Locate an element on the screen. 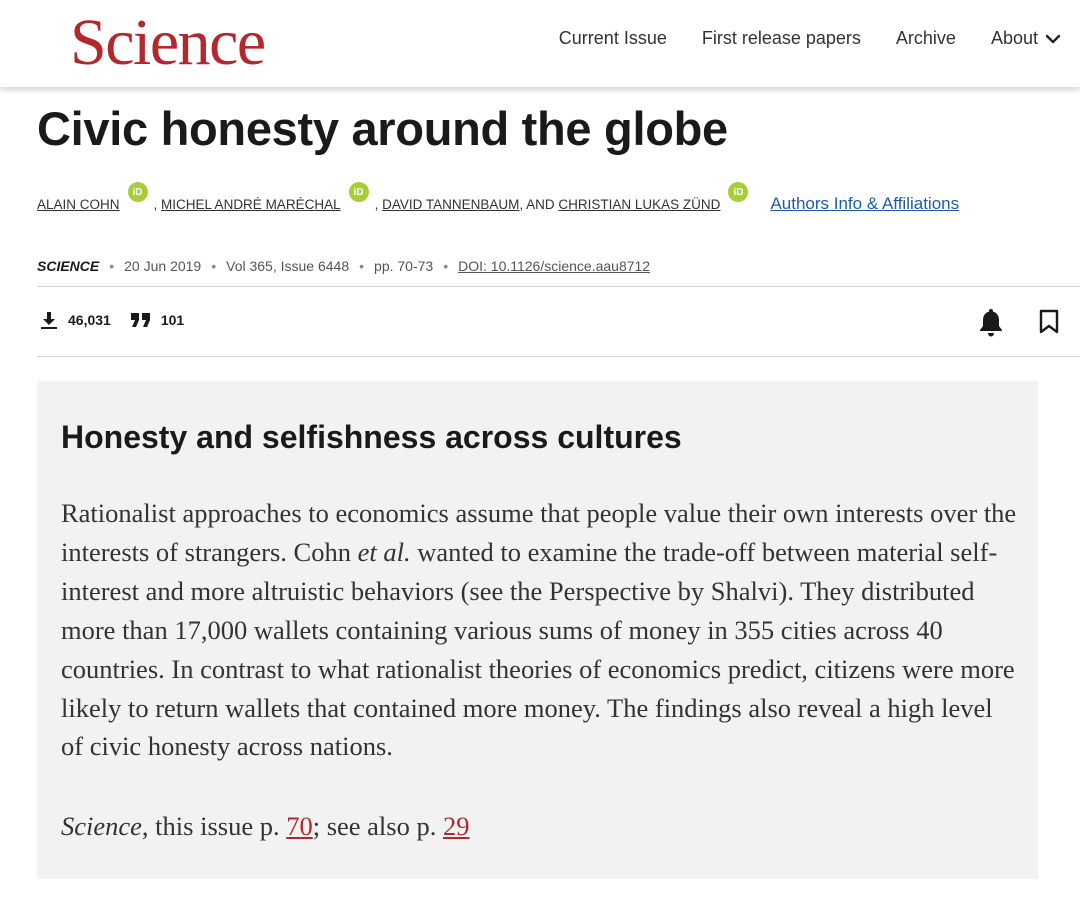 Image resolution: width=1080 pixels, height=905 pixels. nav-about-label: About is located at coordinates (1014, 38).